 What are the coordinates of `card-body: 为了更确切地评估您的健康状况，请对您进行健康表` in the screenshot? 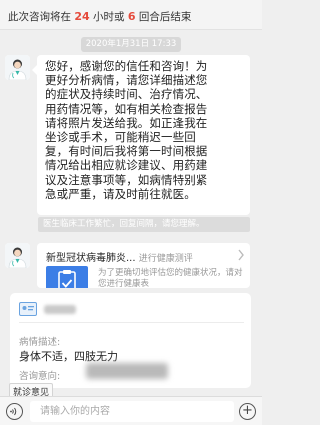 It's located at (145, 277).